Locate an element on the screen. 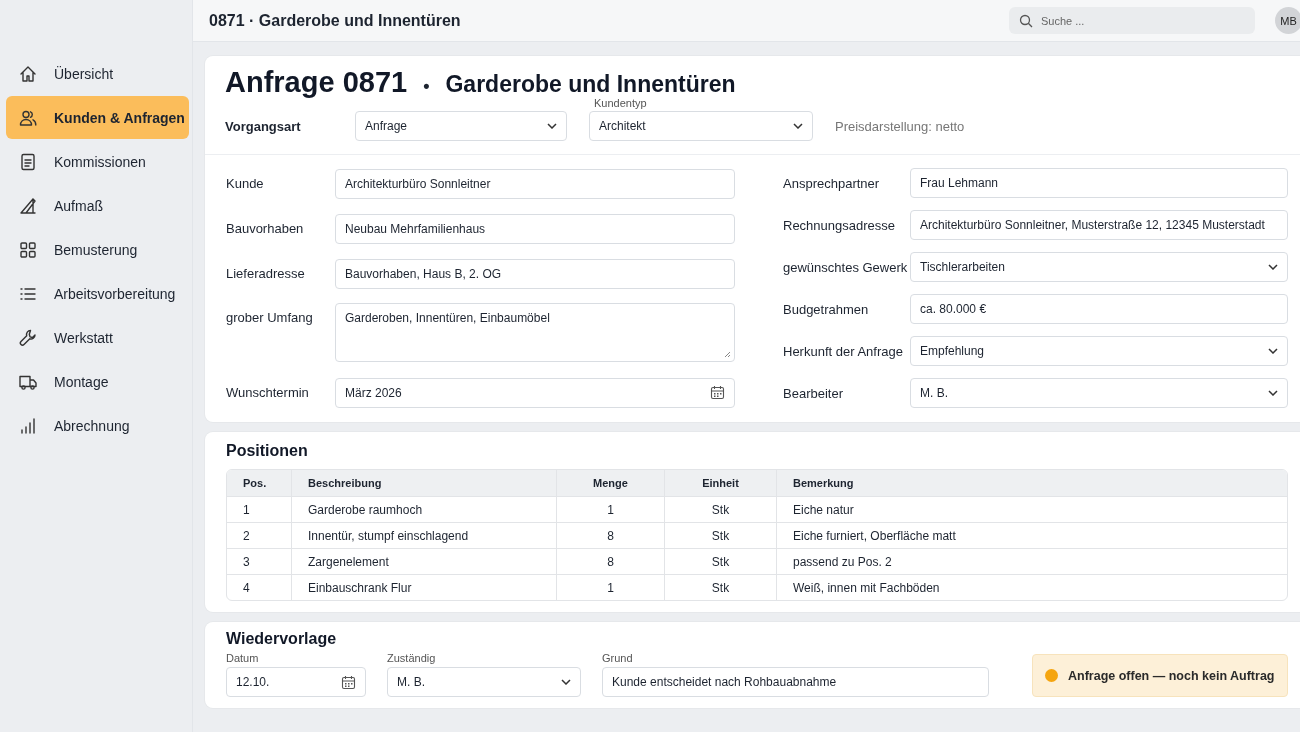 The width and height of the screenshot is (1300, 732). dropdown: Architekt is located at coordinates (701, 126).